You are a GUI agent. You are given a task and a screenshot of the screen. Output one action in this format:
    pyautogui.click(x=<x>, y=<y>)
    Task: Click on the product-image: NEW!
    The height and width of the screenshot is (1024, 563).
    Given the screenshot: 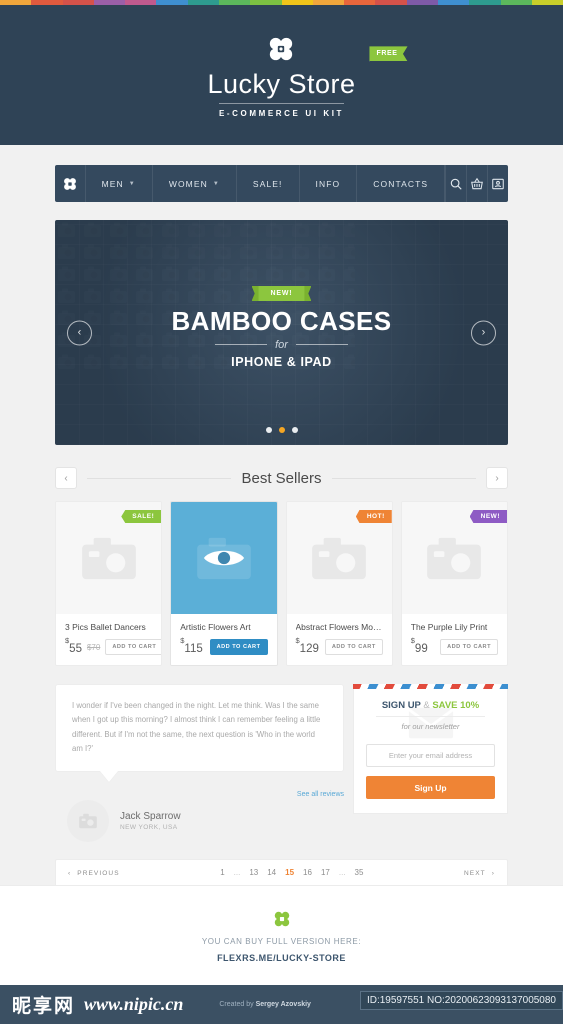 What is the action you would take?
    pyautogui.click(x=454, y=558)
    